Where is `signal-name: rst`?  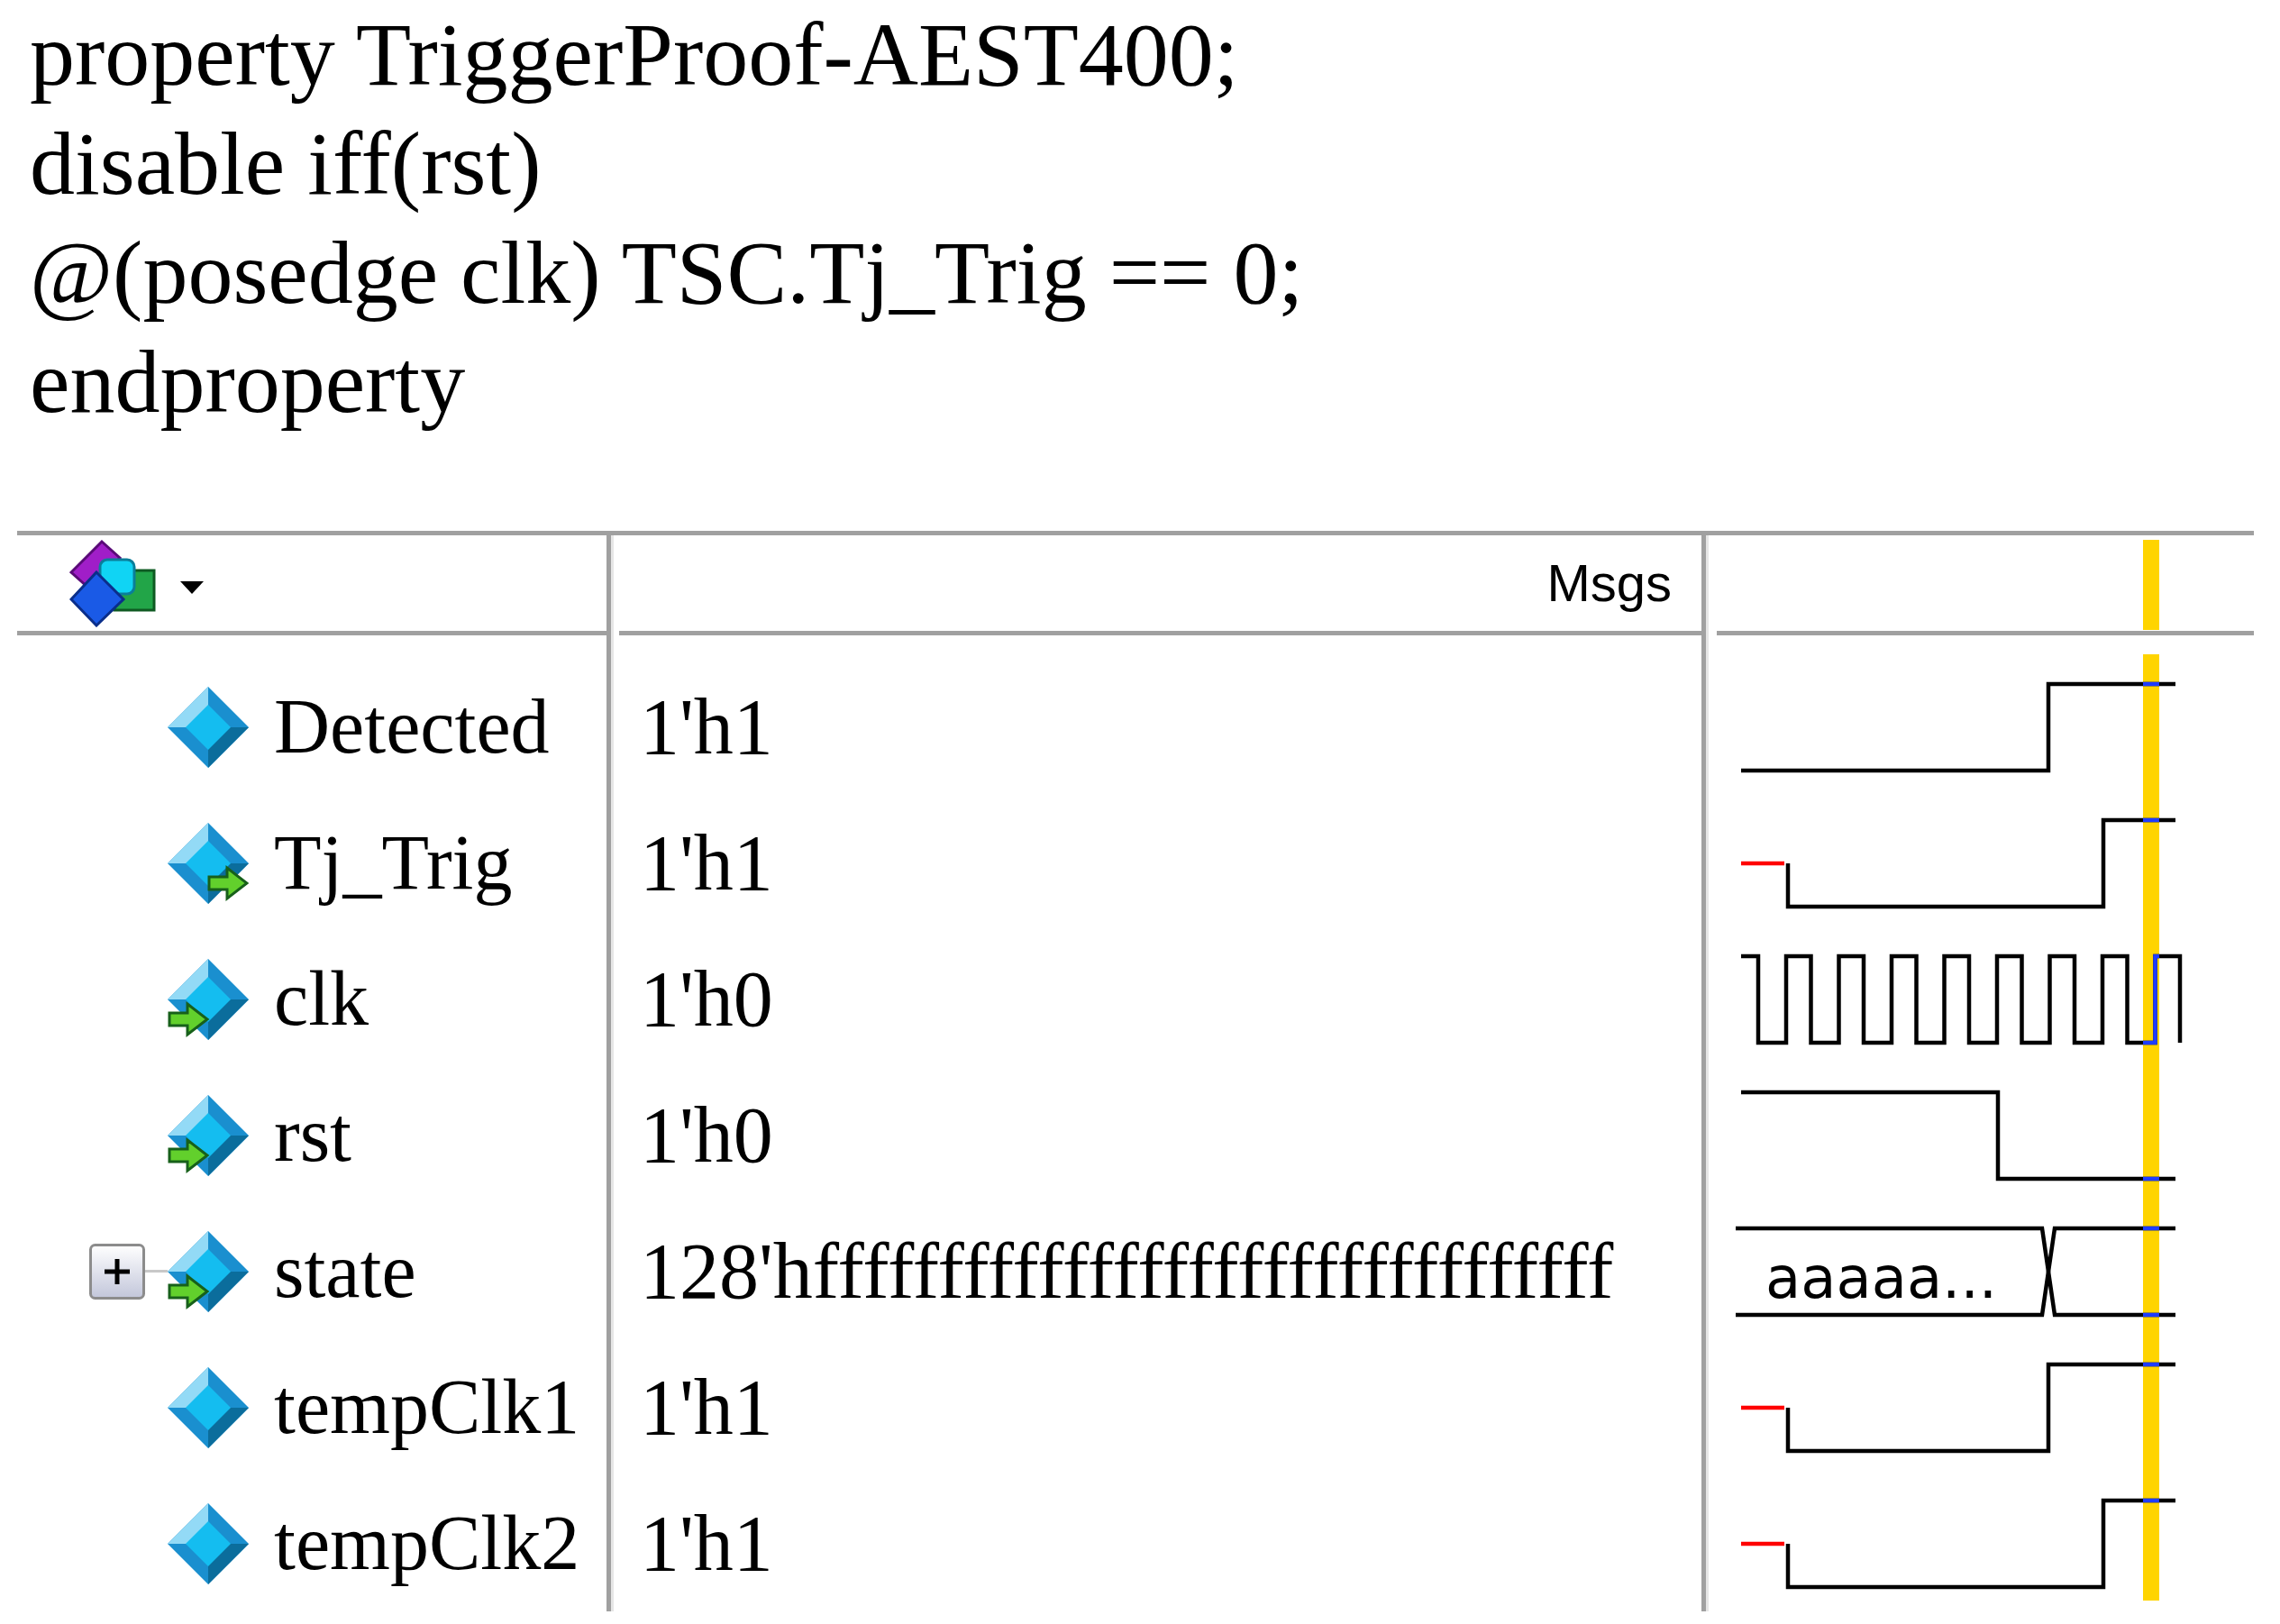 signal-name: rst is located at coordinates (312, 1135).